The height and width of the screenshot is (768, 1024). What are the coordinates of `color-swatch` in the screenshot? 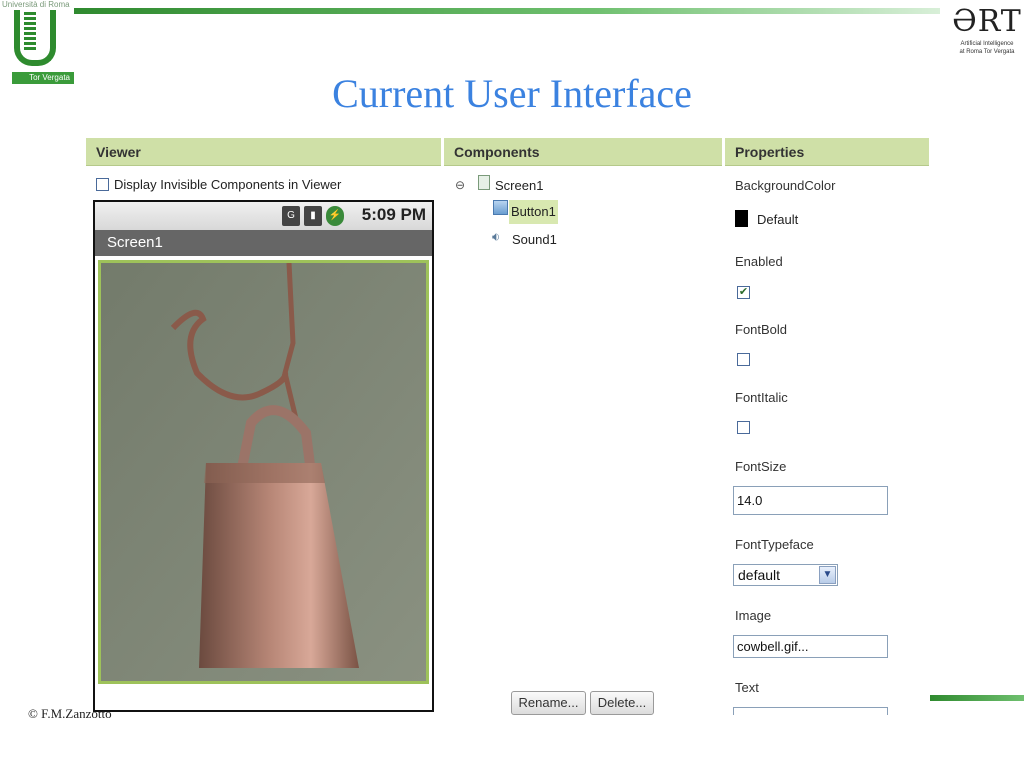 It's located at (741, 218).